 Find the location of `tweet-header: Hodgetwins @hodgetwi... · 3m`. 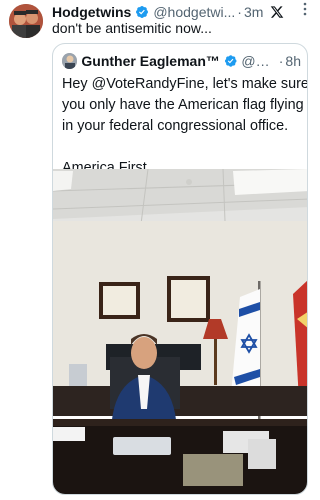

tweet-header: Hodgetwins @hodgetwi... · 3m is located at coordinates (182, 12).